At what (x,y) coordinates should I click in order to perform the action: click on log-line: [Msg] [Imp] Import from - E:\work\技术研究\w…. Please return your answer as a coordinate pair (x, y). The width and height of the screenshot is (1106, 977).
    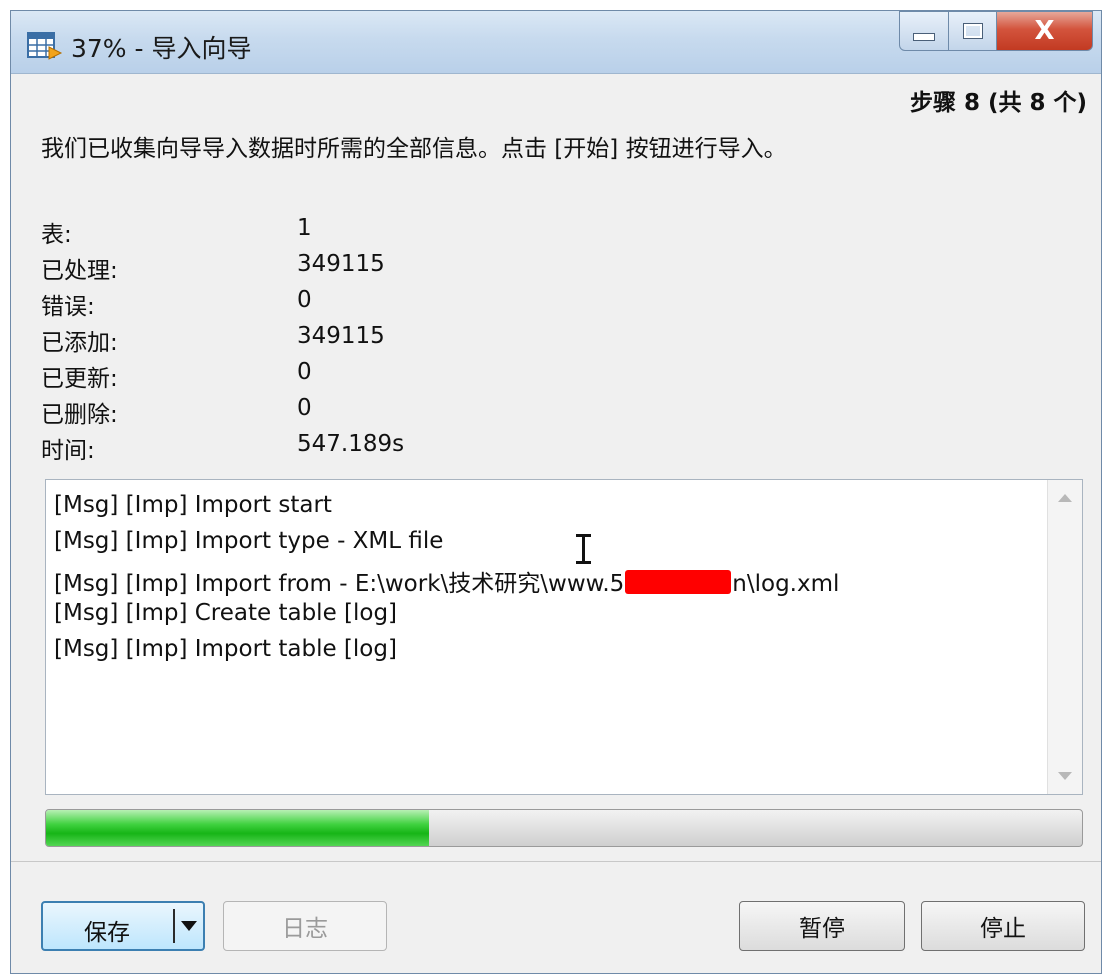
    Looking at the image, I should click on (446, 581).